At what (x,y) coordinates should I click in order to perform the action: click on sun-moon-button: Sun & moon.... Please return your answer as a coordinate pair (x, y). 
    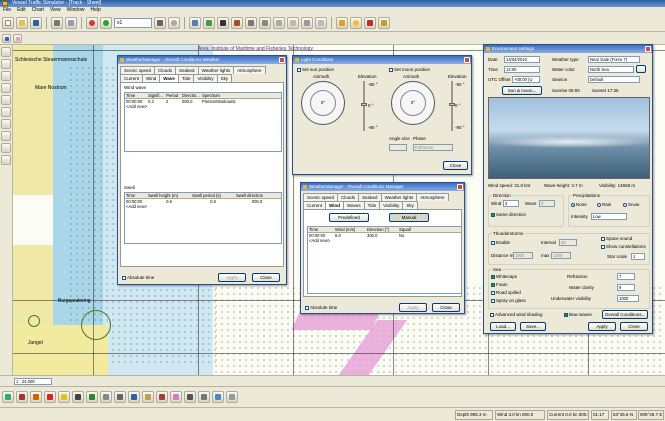
    Looking at the image, I should click on (522, 90).